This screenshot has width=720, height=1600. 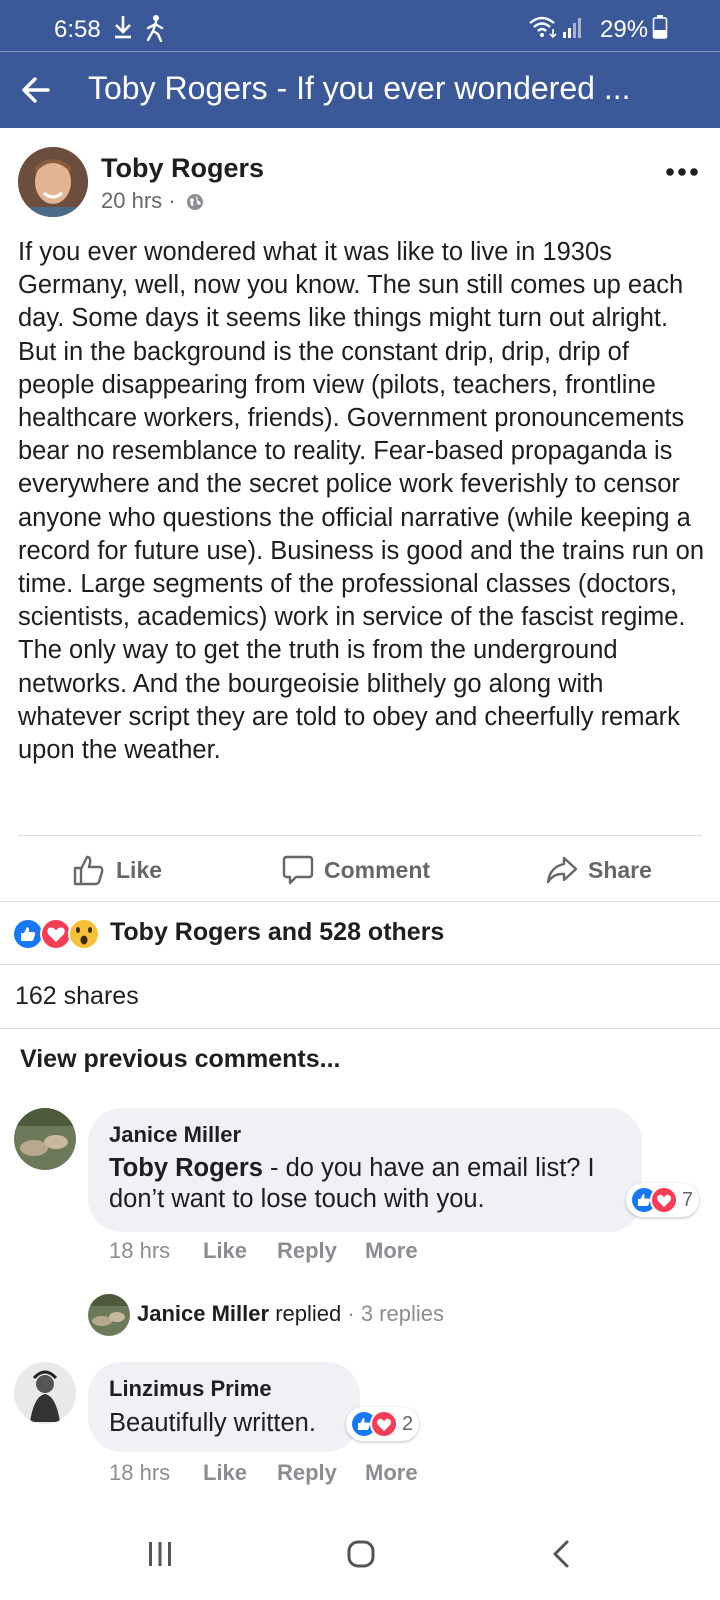 I want to click on signal-icon, so click(x=572, y=28).